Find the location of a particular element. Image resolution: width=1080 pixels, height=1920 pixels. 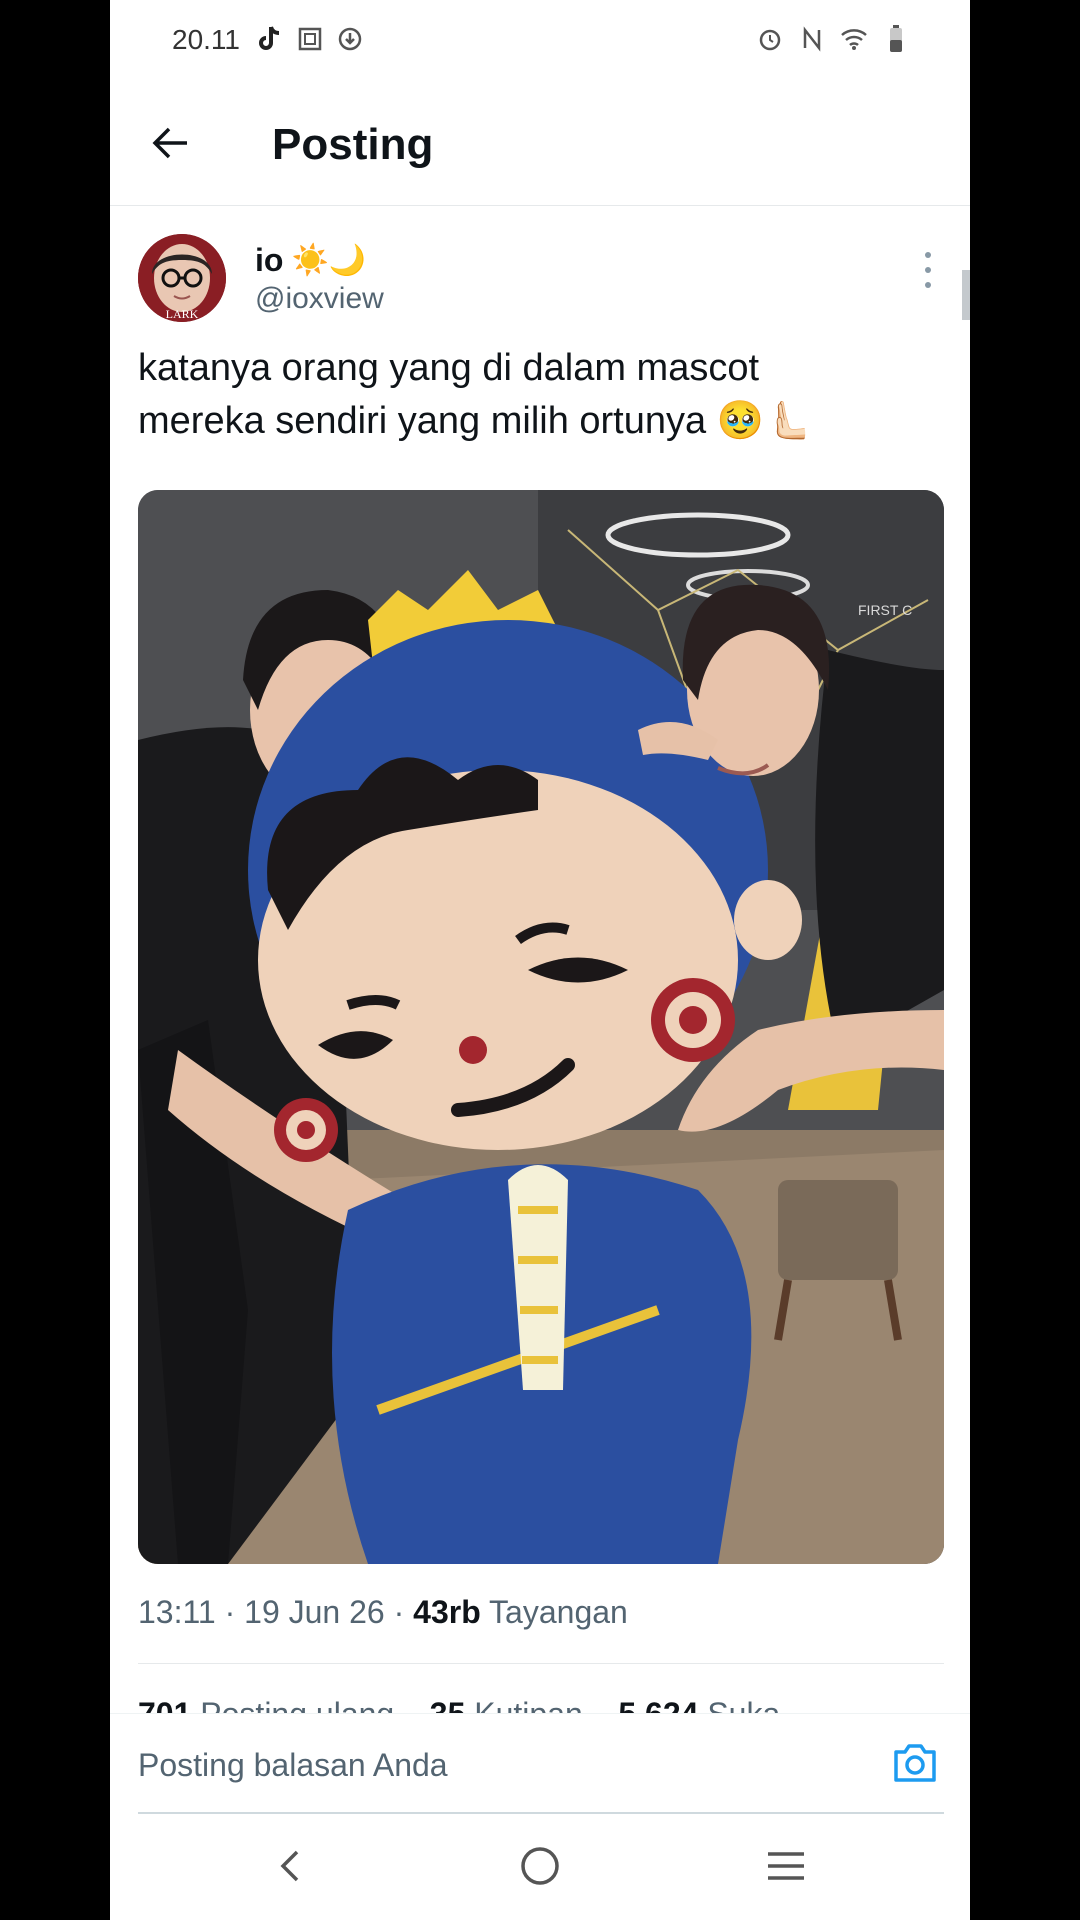

status-bar: 20.11 is located at coordinates (540, 41).